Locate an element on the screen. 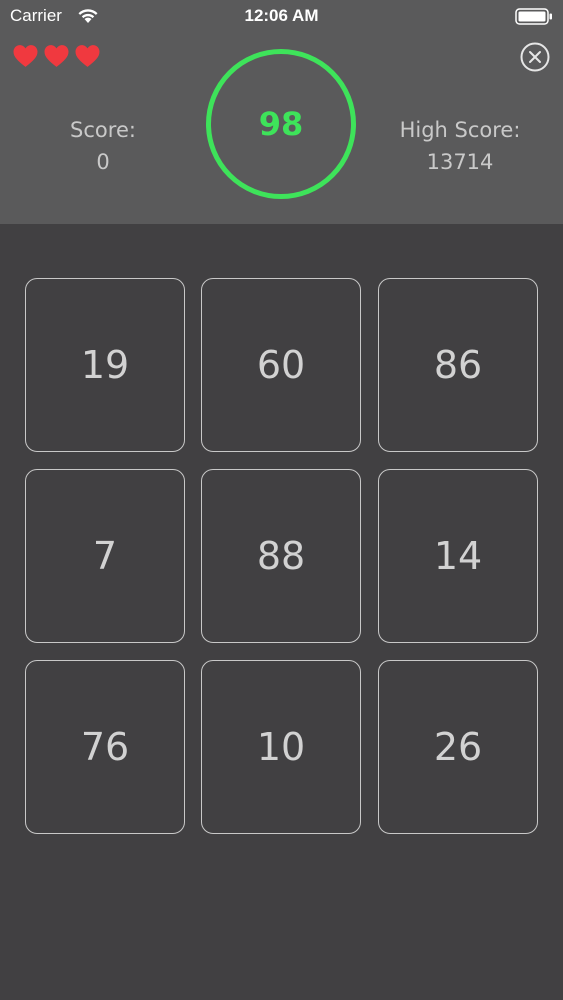 The image size is (563, 1000). status-time: 12:06 AM is located at coordinates (281, 15).